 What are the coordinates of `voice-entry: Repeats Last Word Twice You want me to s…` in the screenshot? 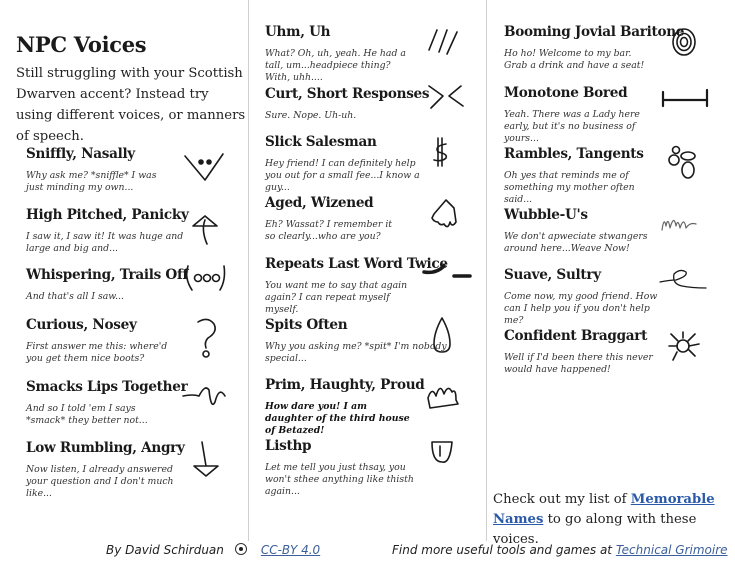 It's located at (356, 285).